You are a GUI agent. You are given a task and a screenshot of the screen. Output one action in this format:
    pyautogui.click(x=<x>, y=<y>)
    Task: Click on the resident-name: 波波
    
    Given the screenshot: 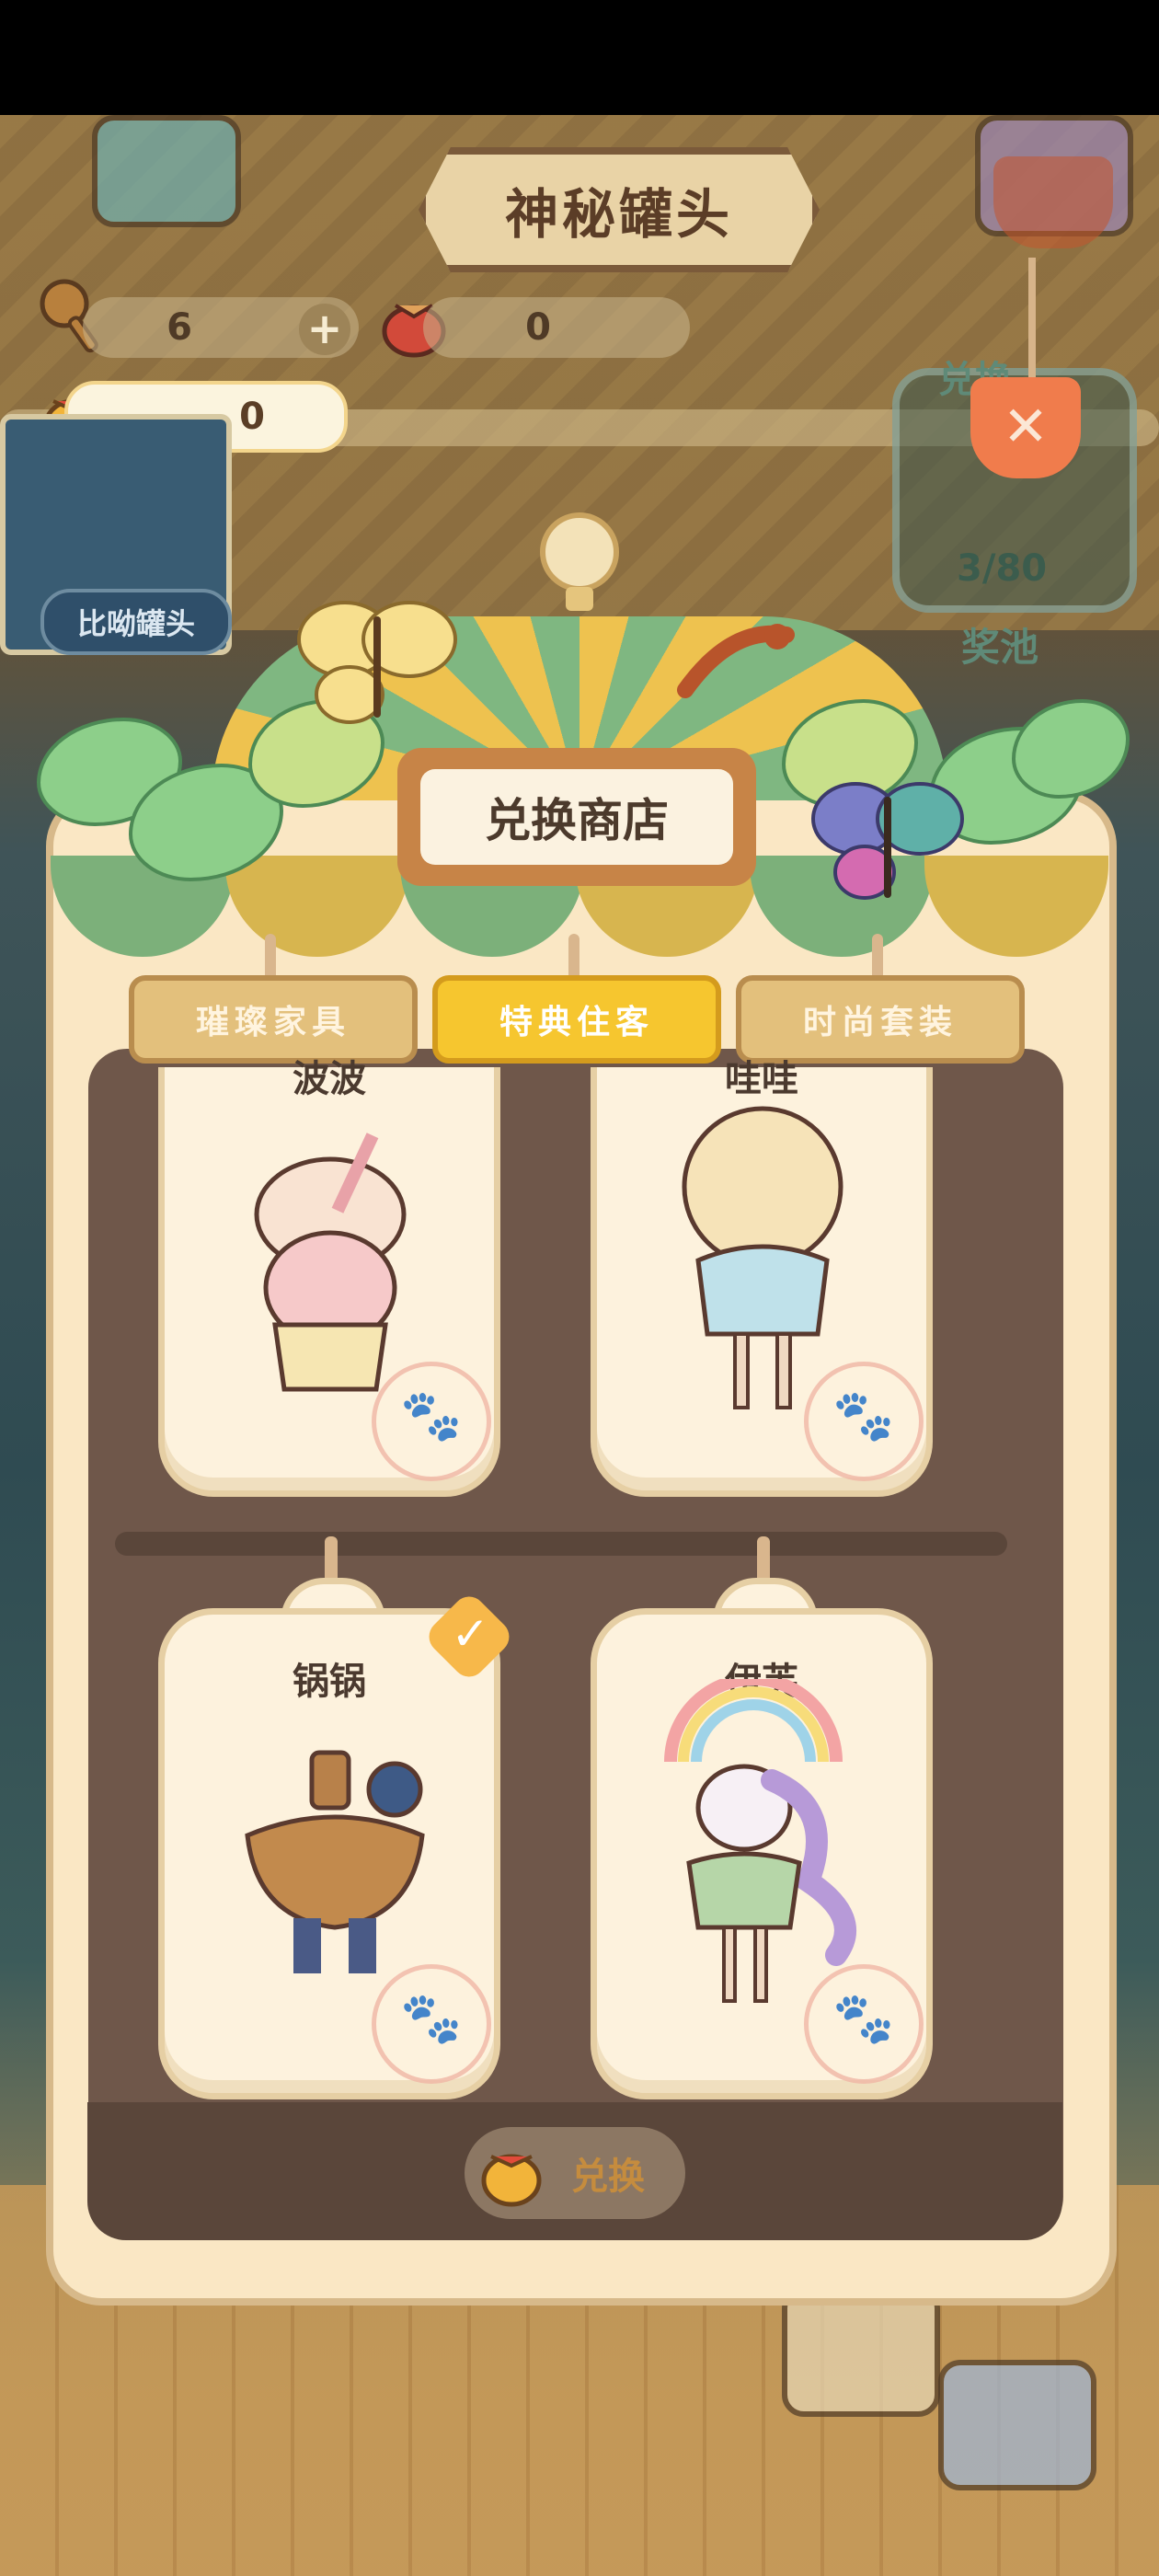 What is the action you would take?
    pyautogui.click(x=329, y=1079)
    